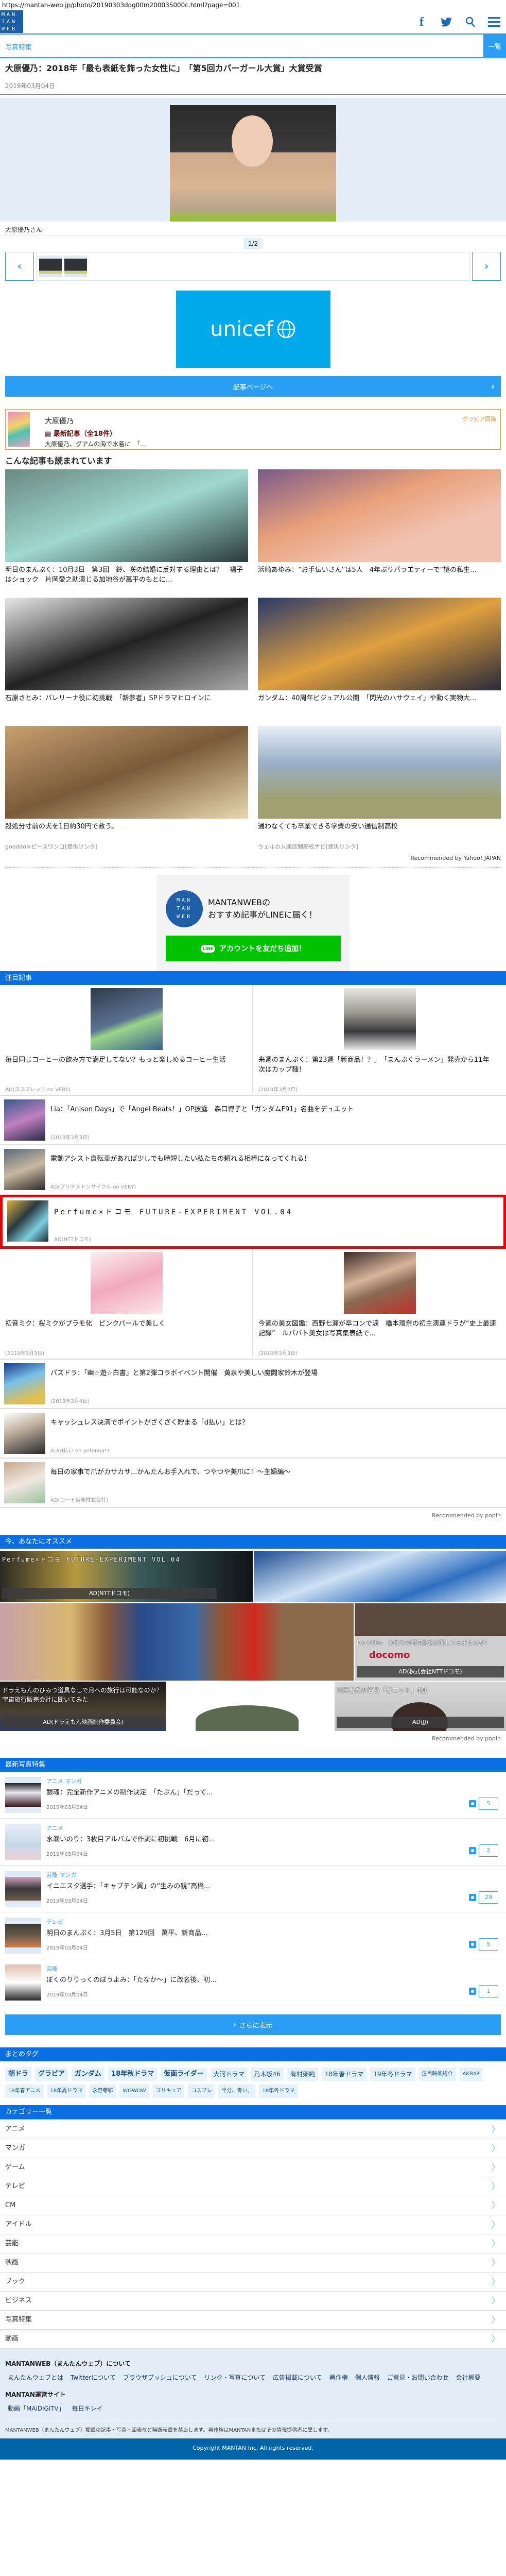 The height and width of the screenshot is (2576, 506). I want to click on category-item: 芸能 〉, so click(253, 2243).